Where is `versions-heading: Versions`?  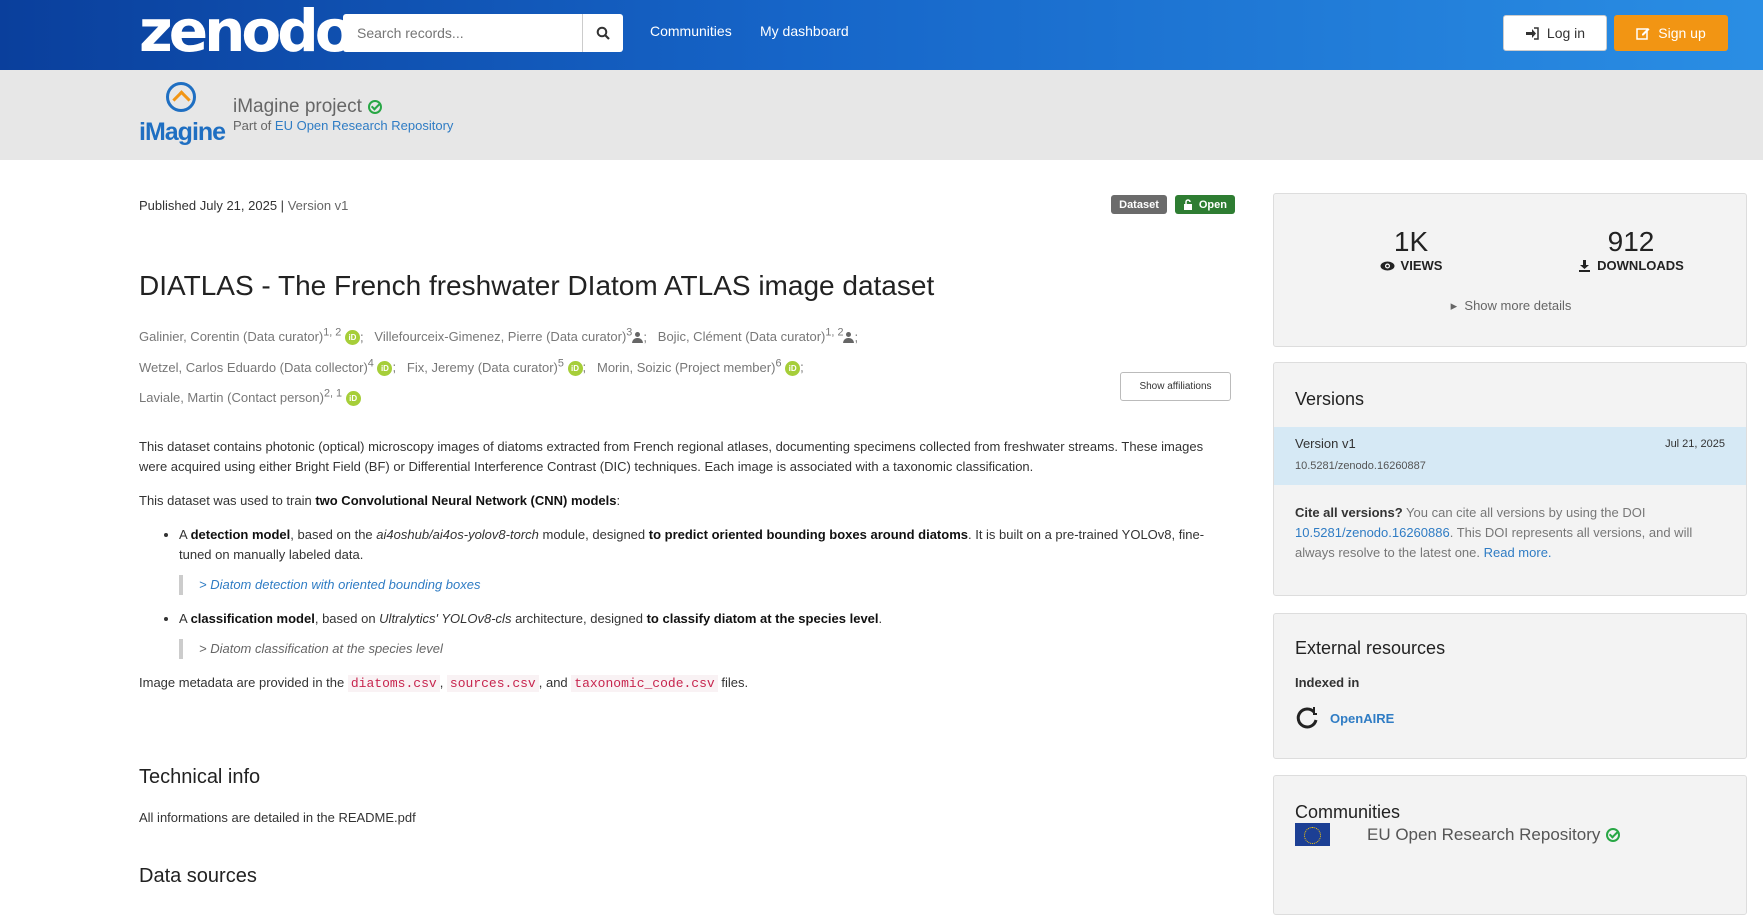
versions-heading: Versions is located at coordinates (1330, 399).